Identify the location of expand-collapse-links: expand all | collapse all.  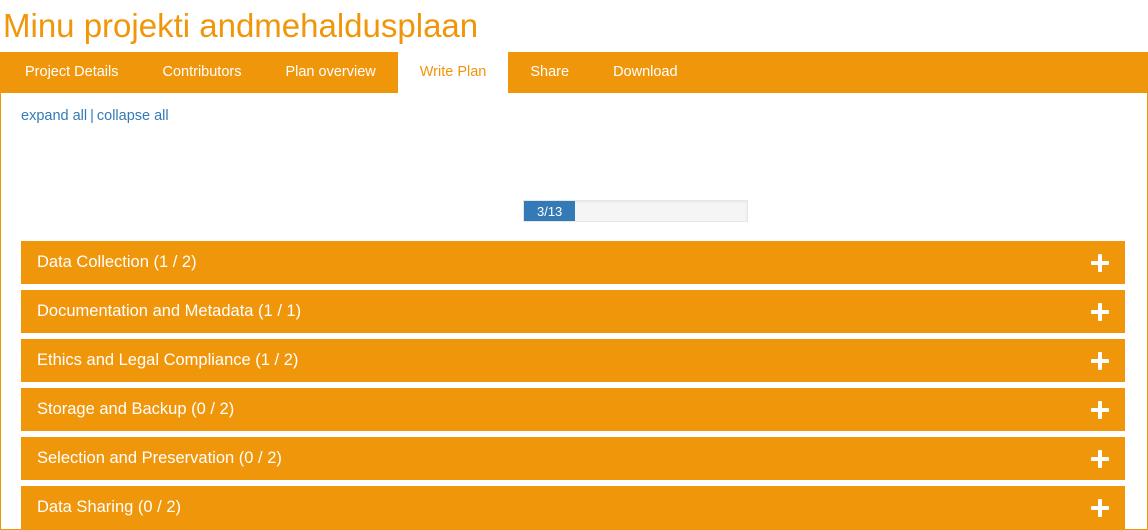
(95, 116).